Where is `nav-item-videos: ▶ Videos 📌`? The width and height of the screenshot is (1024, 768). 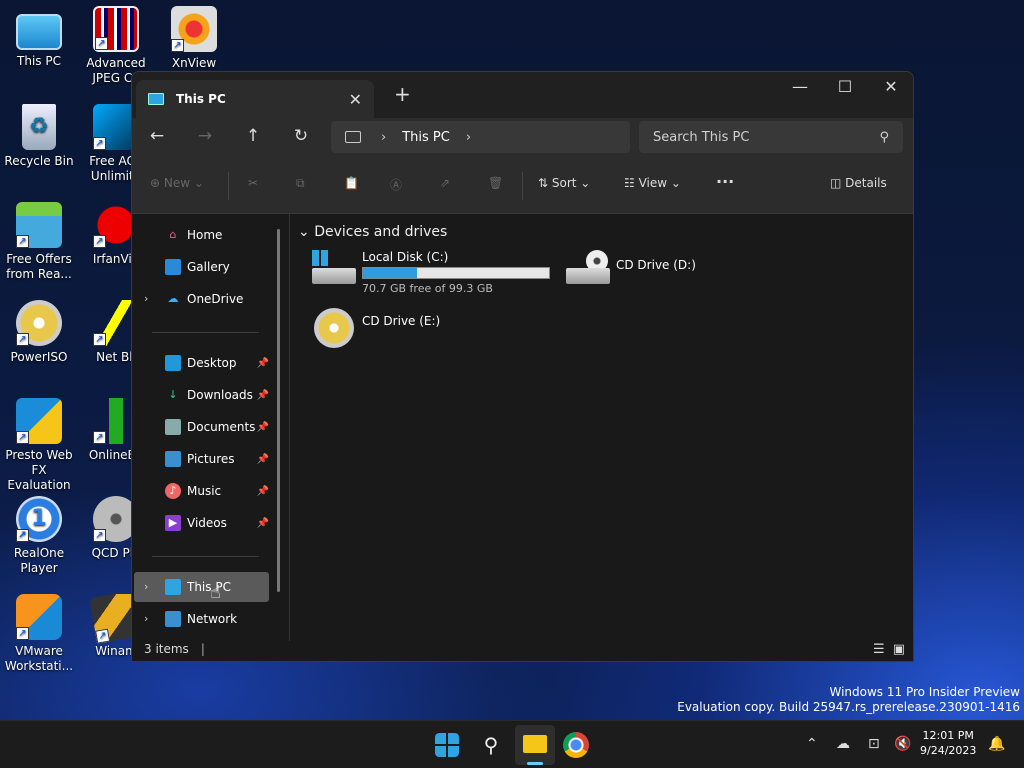 nav-item-videos: ▶ Videos 📌 is located at coordinates (217, 523).